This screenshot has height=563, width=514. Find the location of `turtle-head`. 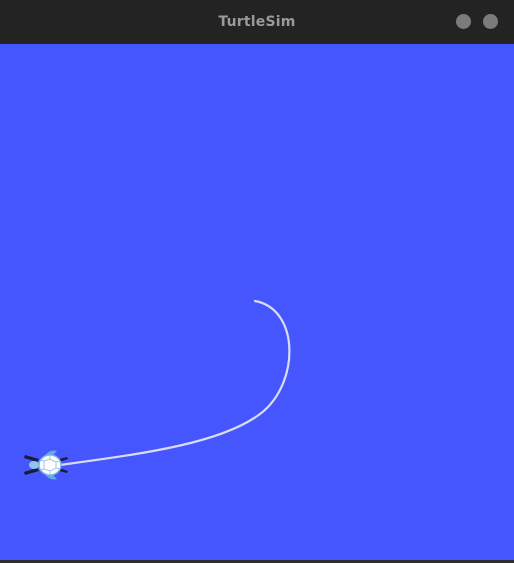

turtle-head is located at coordinates (34, 465).